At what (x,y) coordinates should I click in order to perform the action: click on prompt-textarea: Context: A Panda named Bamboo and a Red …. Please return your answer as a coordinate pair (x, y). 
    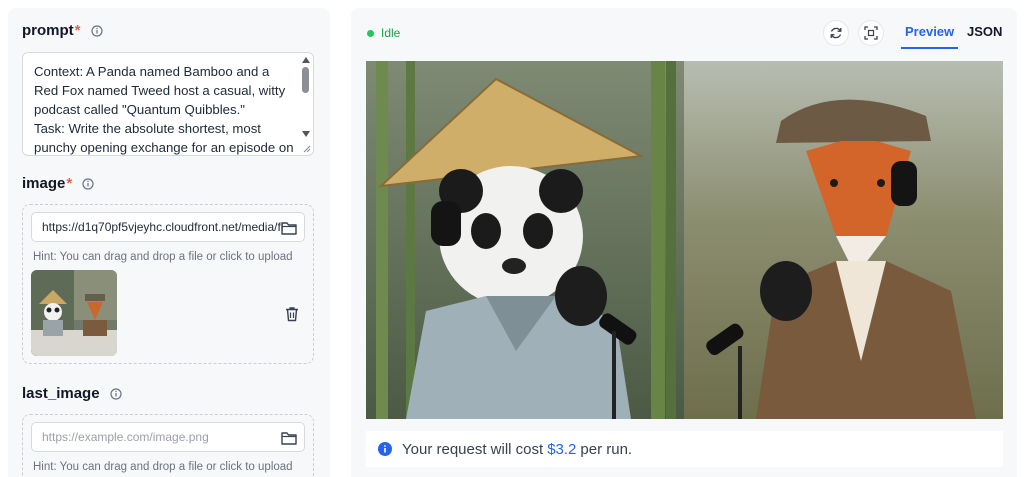
    Looking at the image, I should click on (168, 104).